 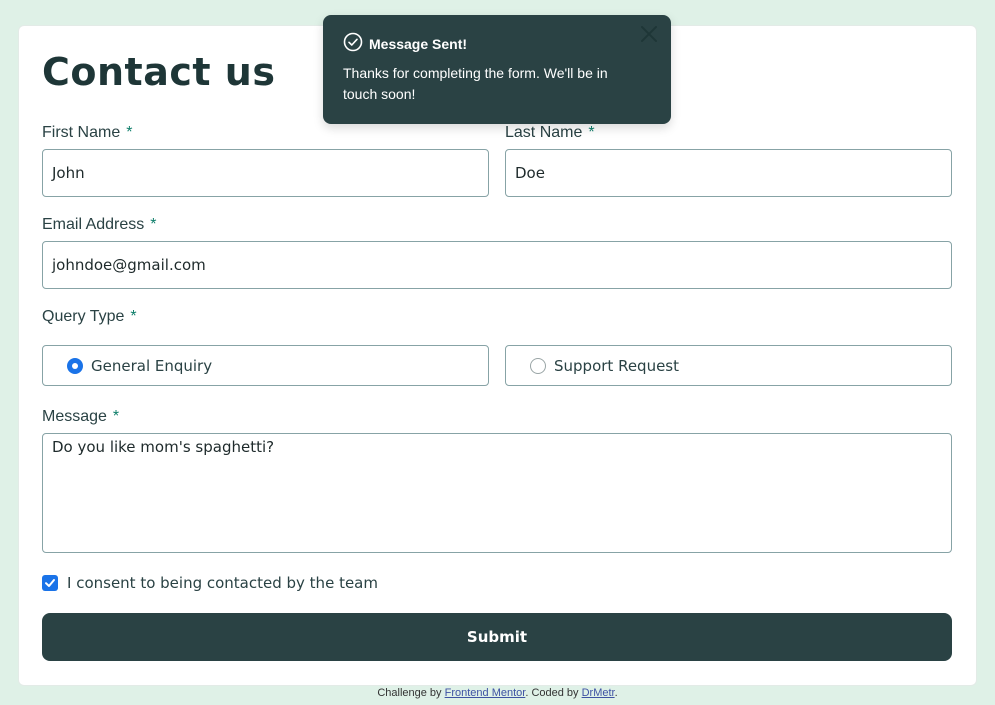 I want to click on frontend-mentor-link: Frontend Mentor, so click(x=485, y=693).